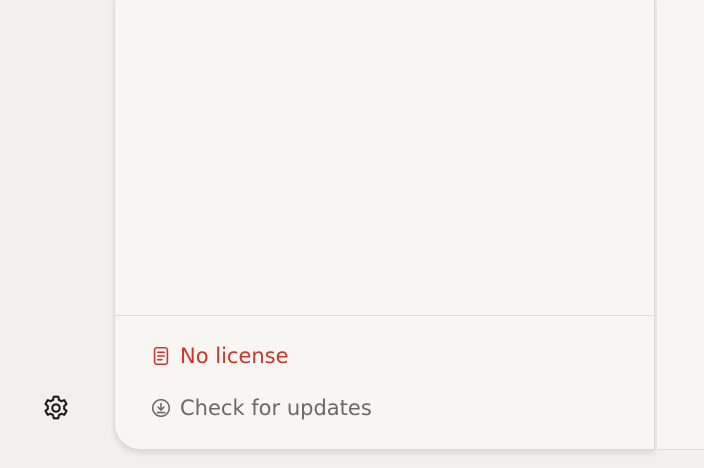 The width and height of the screenshot is (704, 468). I want to click on right-panel, so click(680, 225).